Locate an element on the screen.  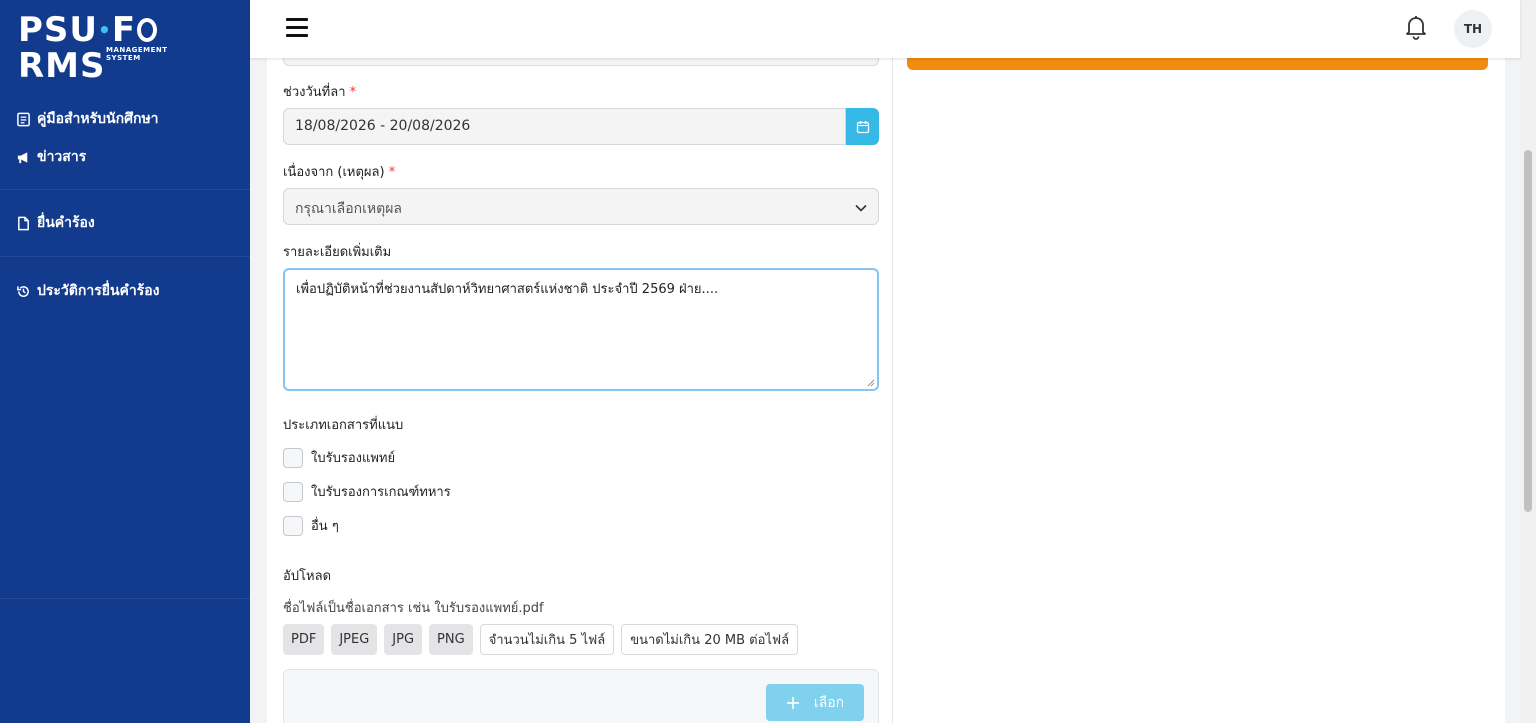
plus-icon is located at coordinates (792, 702).